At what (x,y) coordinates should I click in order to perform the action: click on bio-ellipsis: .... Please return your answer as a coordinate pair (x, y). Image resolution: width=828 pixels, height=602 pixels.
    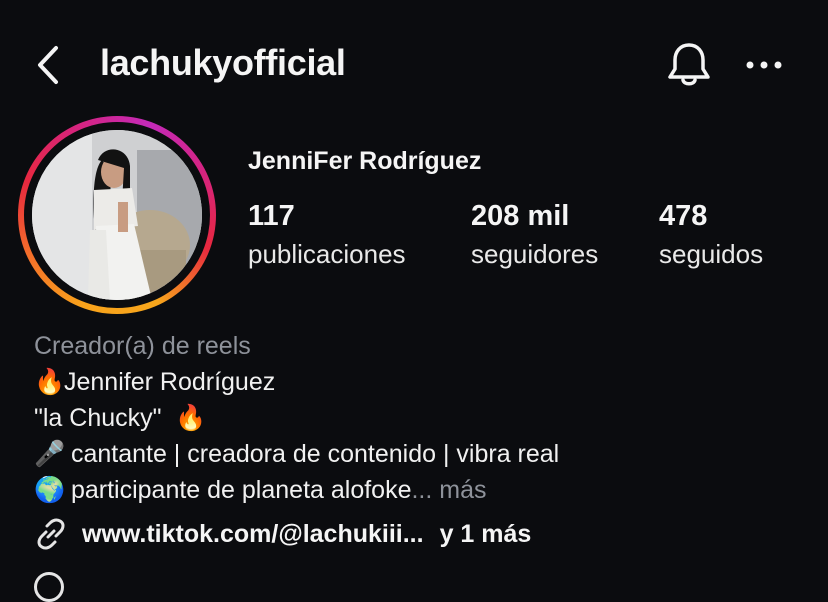
    Looking at the image, I should click on (422, 490).